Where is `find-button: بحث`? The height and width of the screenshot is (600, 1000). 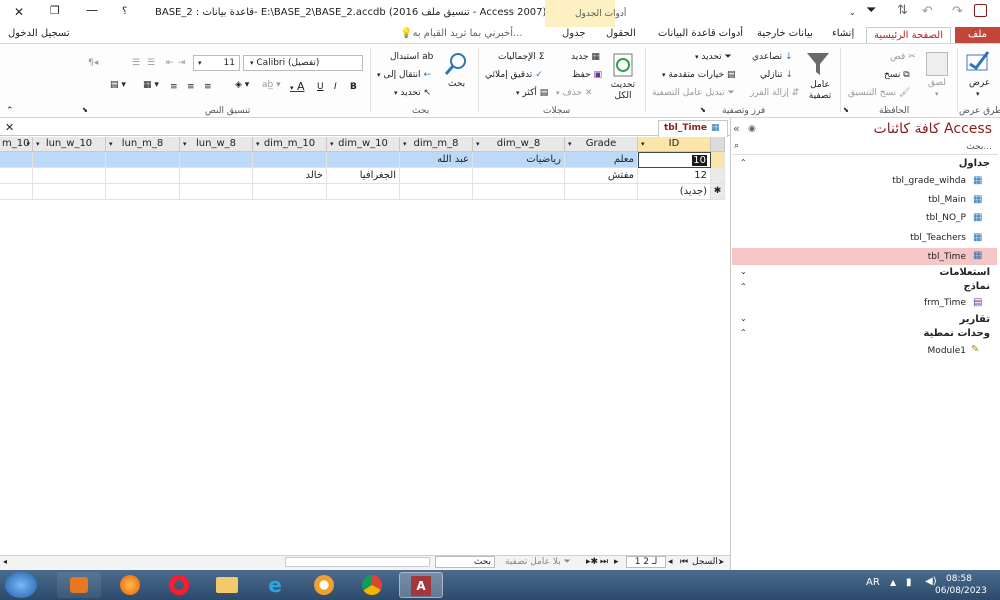
find-button: بحث is located at coordinates (456, 84).